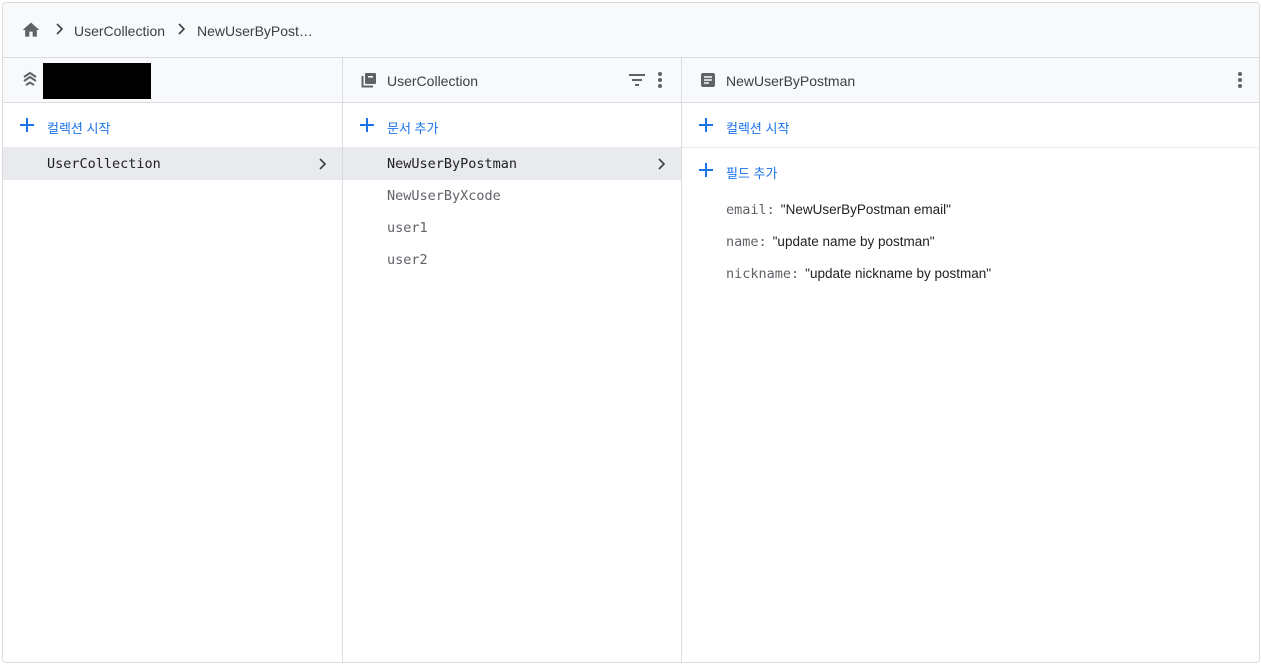 The height and width of the screenshot is (665, 1261). Describe the element at coordinates (172, 80) in the screenshot. I see `root-panel-header` at that location.